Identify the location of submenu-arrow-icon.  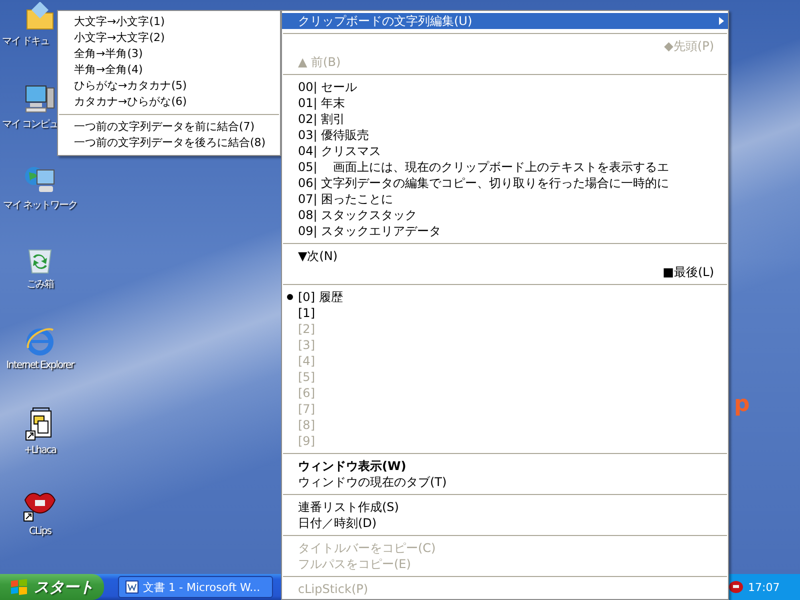
(721, 21).